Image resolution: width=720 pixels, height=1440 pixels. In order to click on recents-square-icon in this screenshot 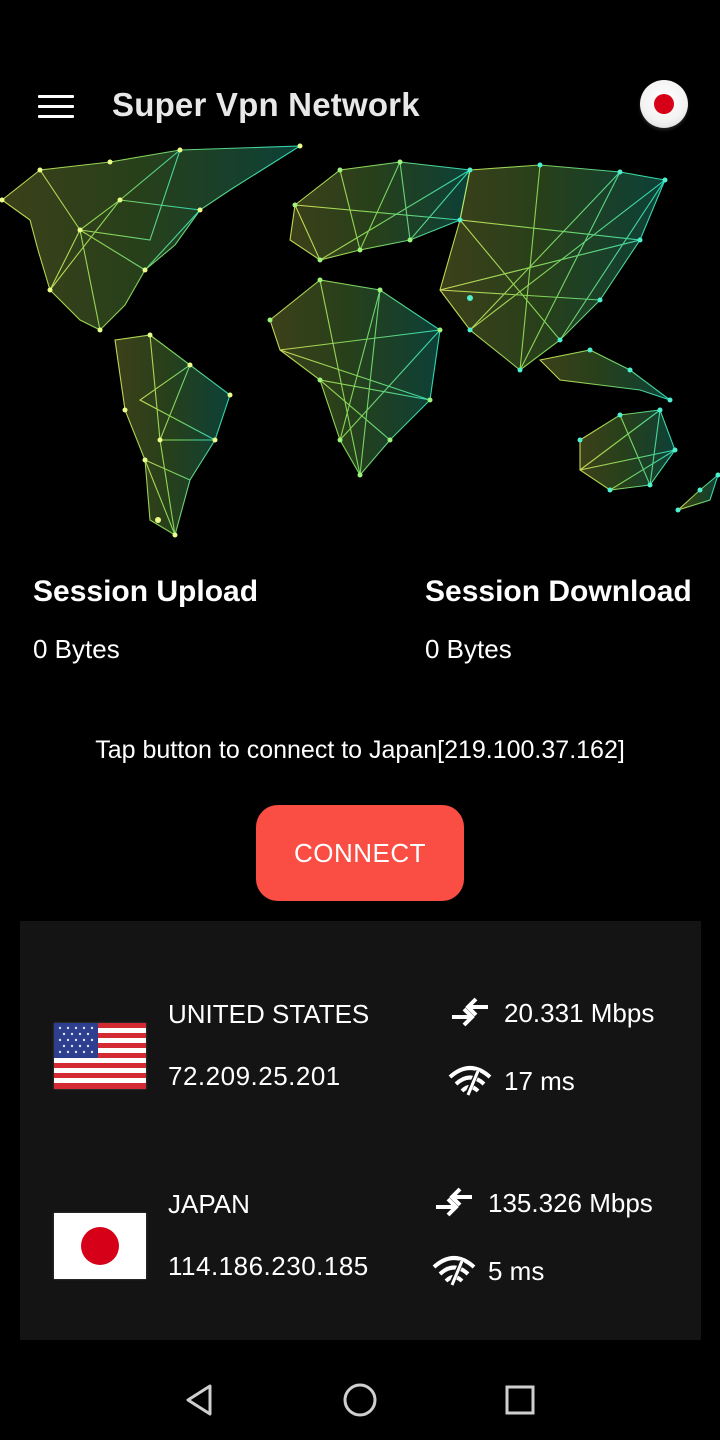, I will do `click(520, 1400)`.